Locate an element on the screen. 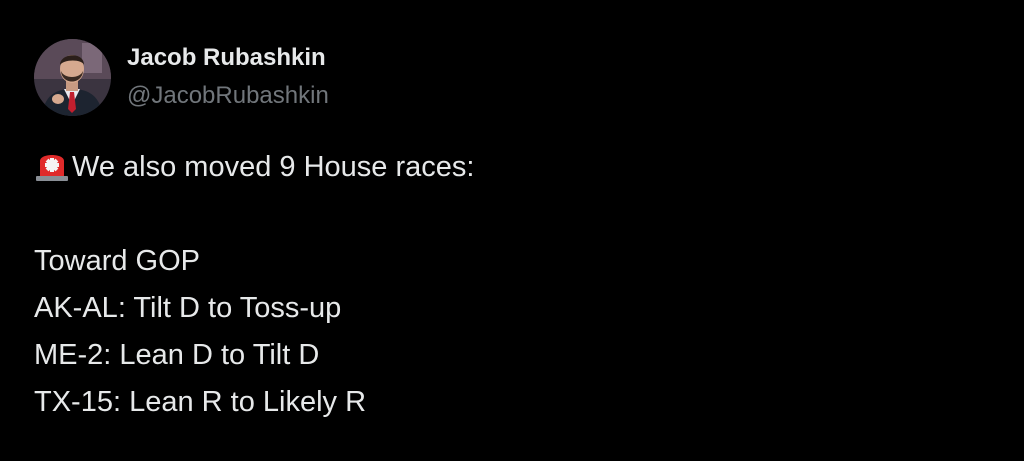  author-display-name: Jacob Rubashkin is located at coordinates (228, 58).